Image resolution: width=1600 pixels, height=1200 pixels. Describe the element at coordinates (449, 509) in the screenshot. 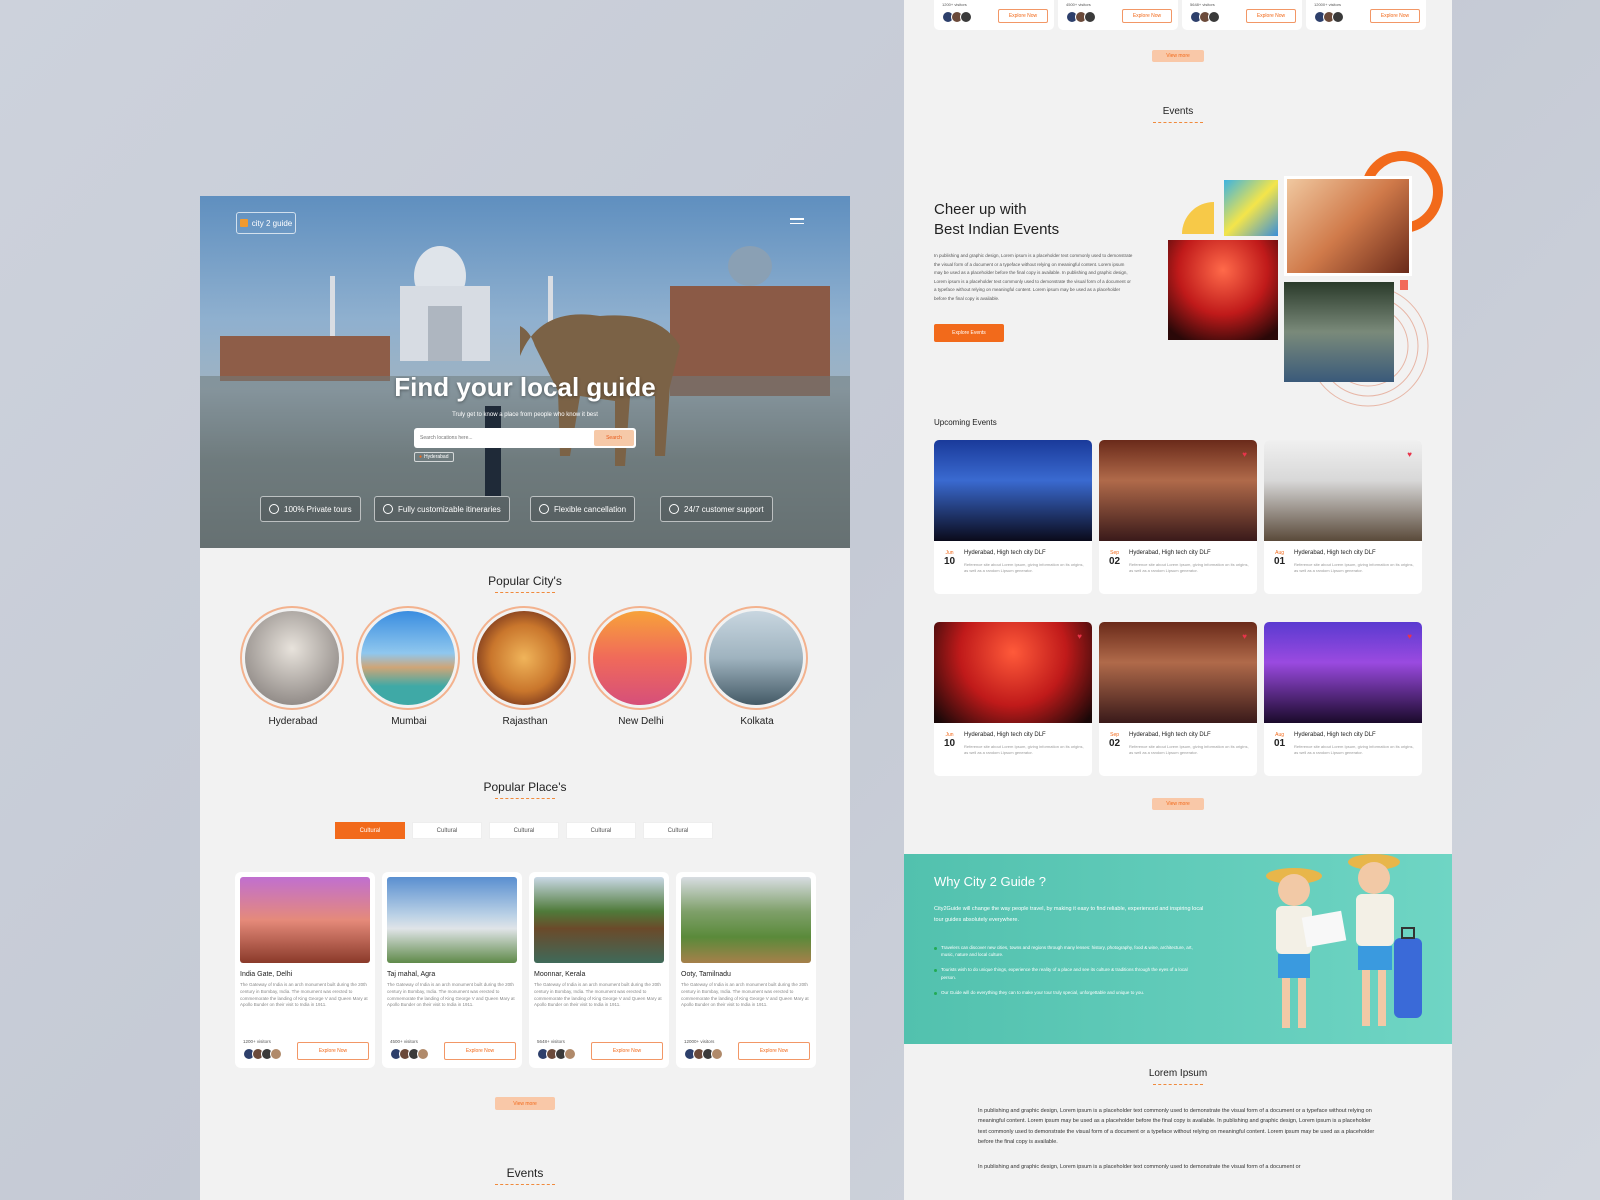

I see `feature-label: Fully customizable itineraries` at that location.